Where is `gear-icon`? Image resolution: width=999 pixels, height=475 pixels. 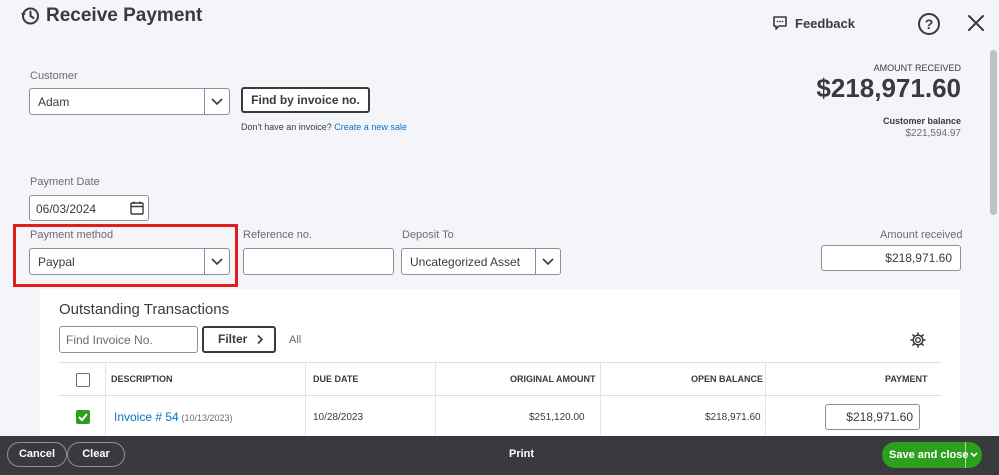
gear-icon is located at coordinates (918, 342).